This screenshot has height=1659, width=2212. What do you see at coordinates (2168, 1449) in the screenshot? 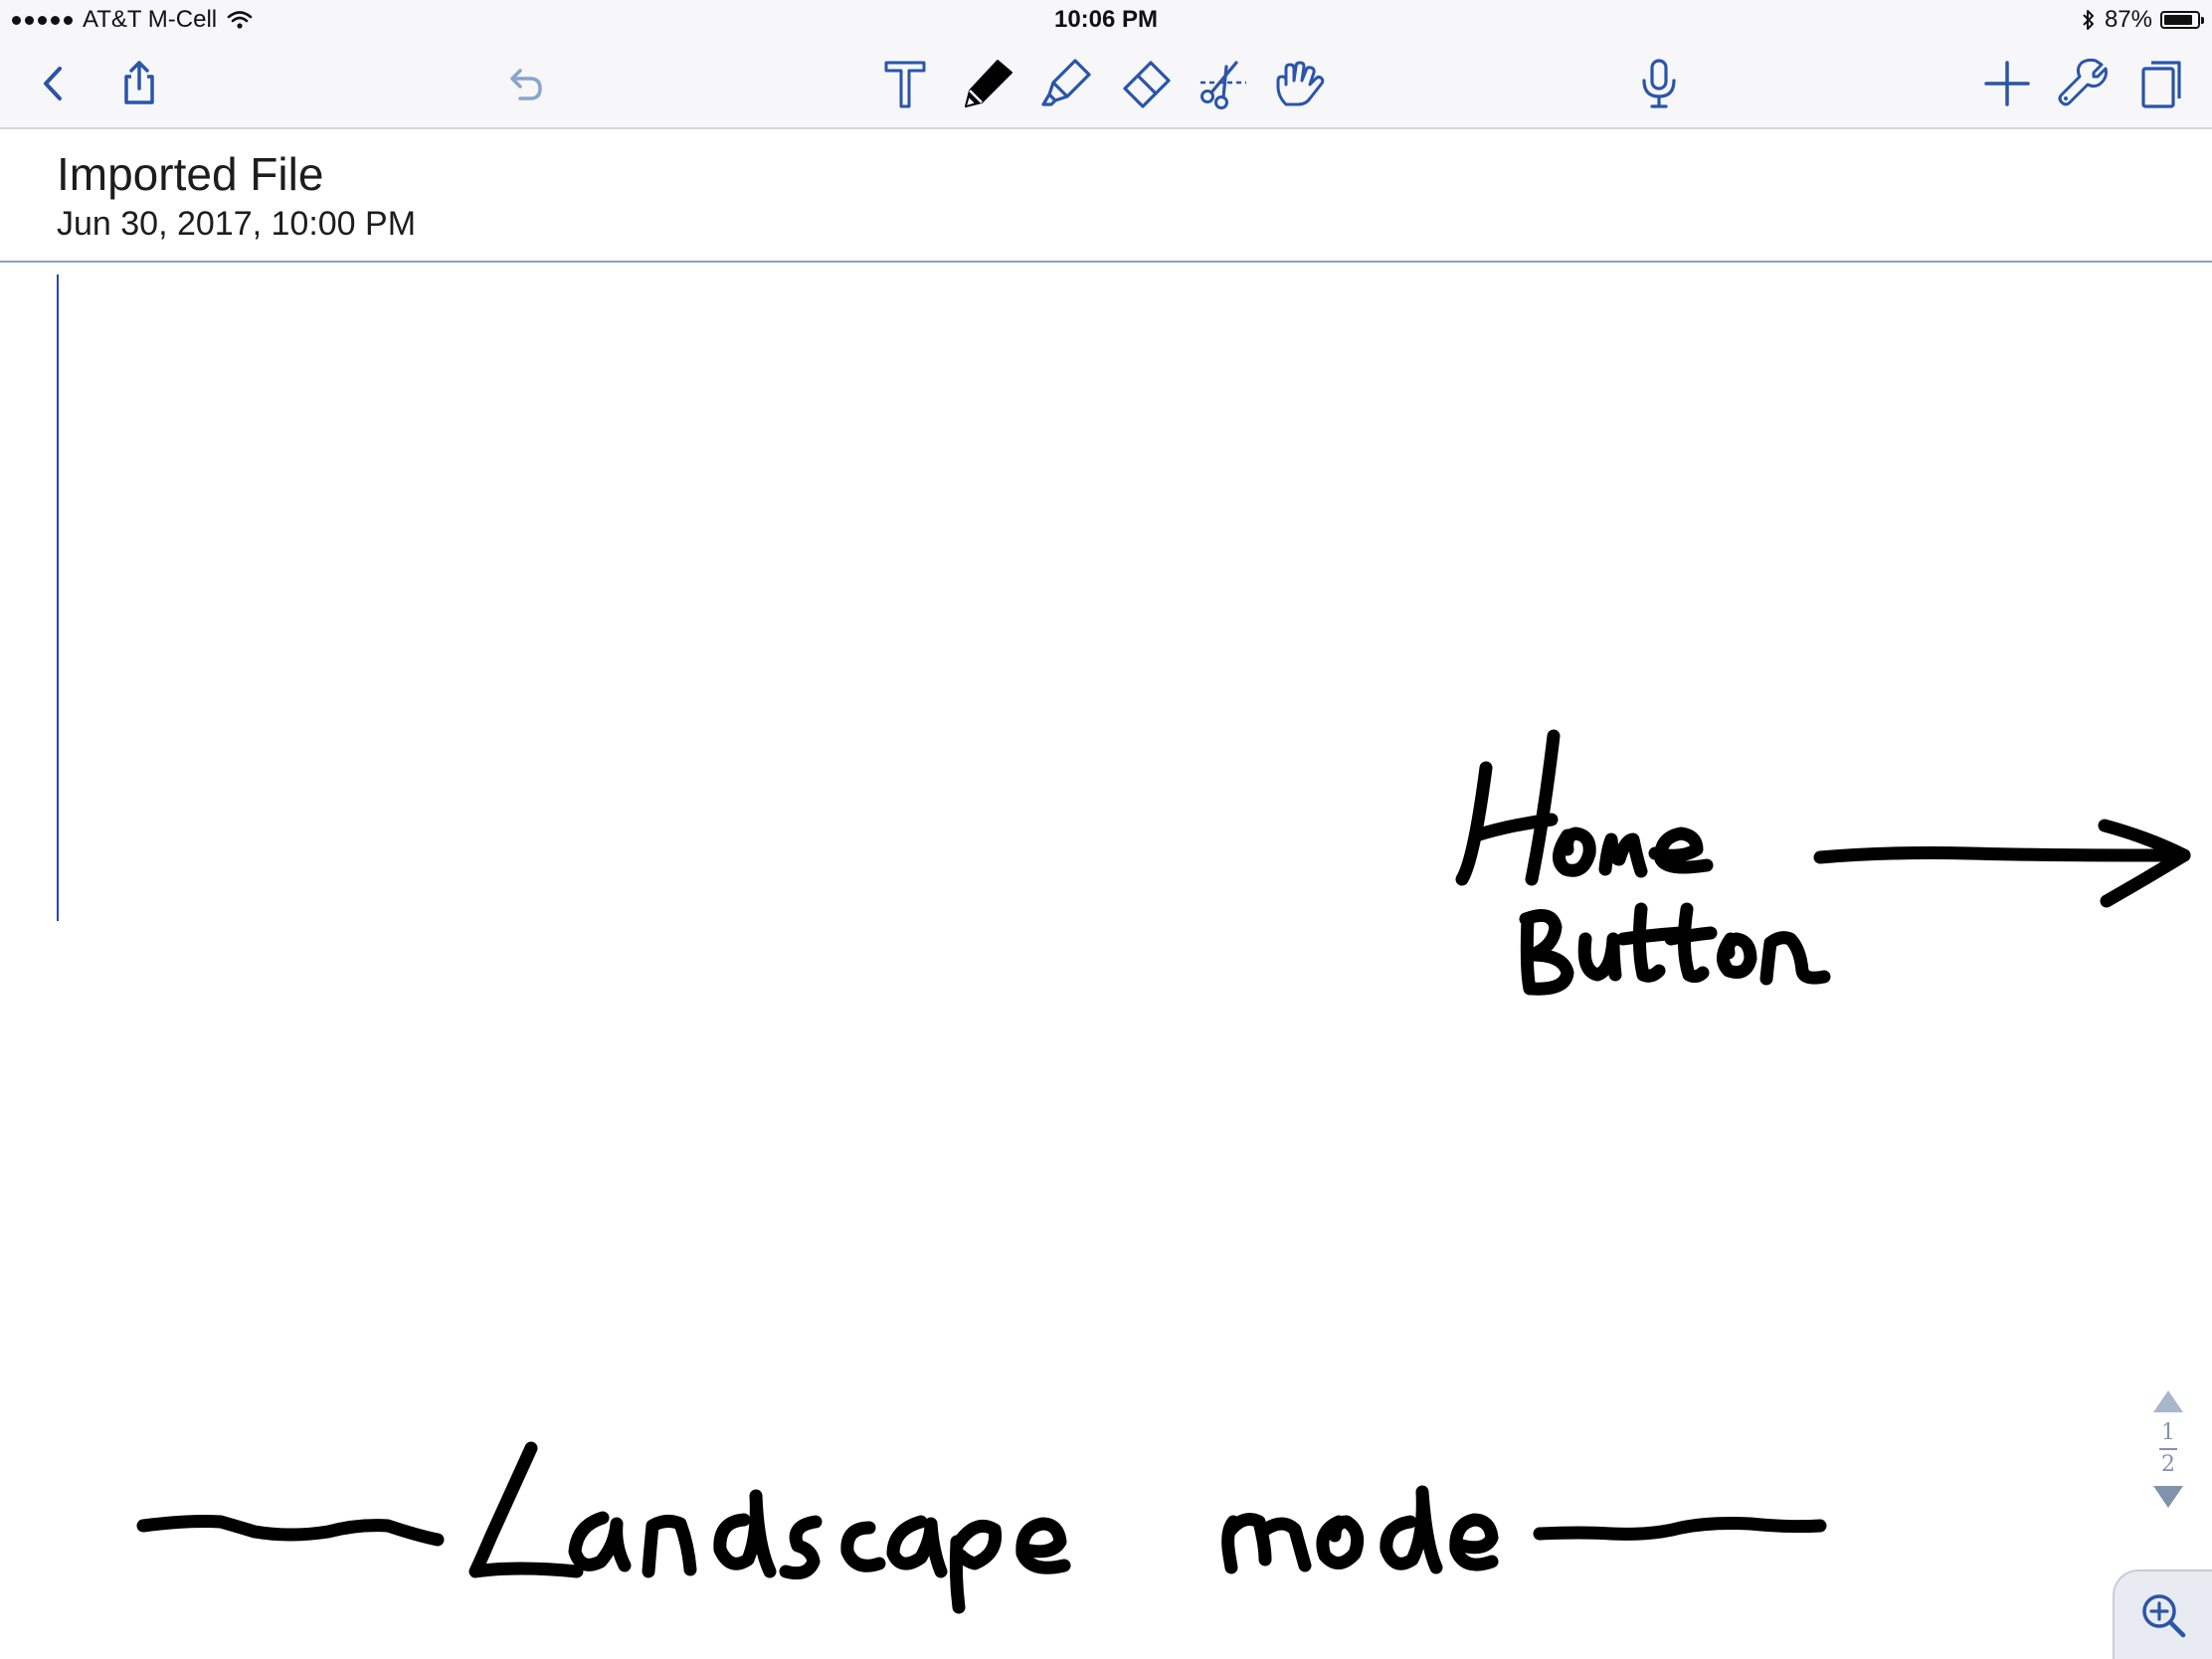
I see `page-number-divider` at bounding box center [2168, 1449].